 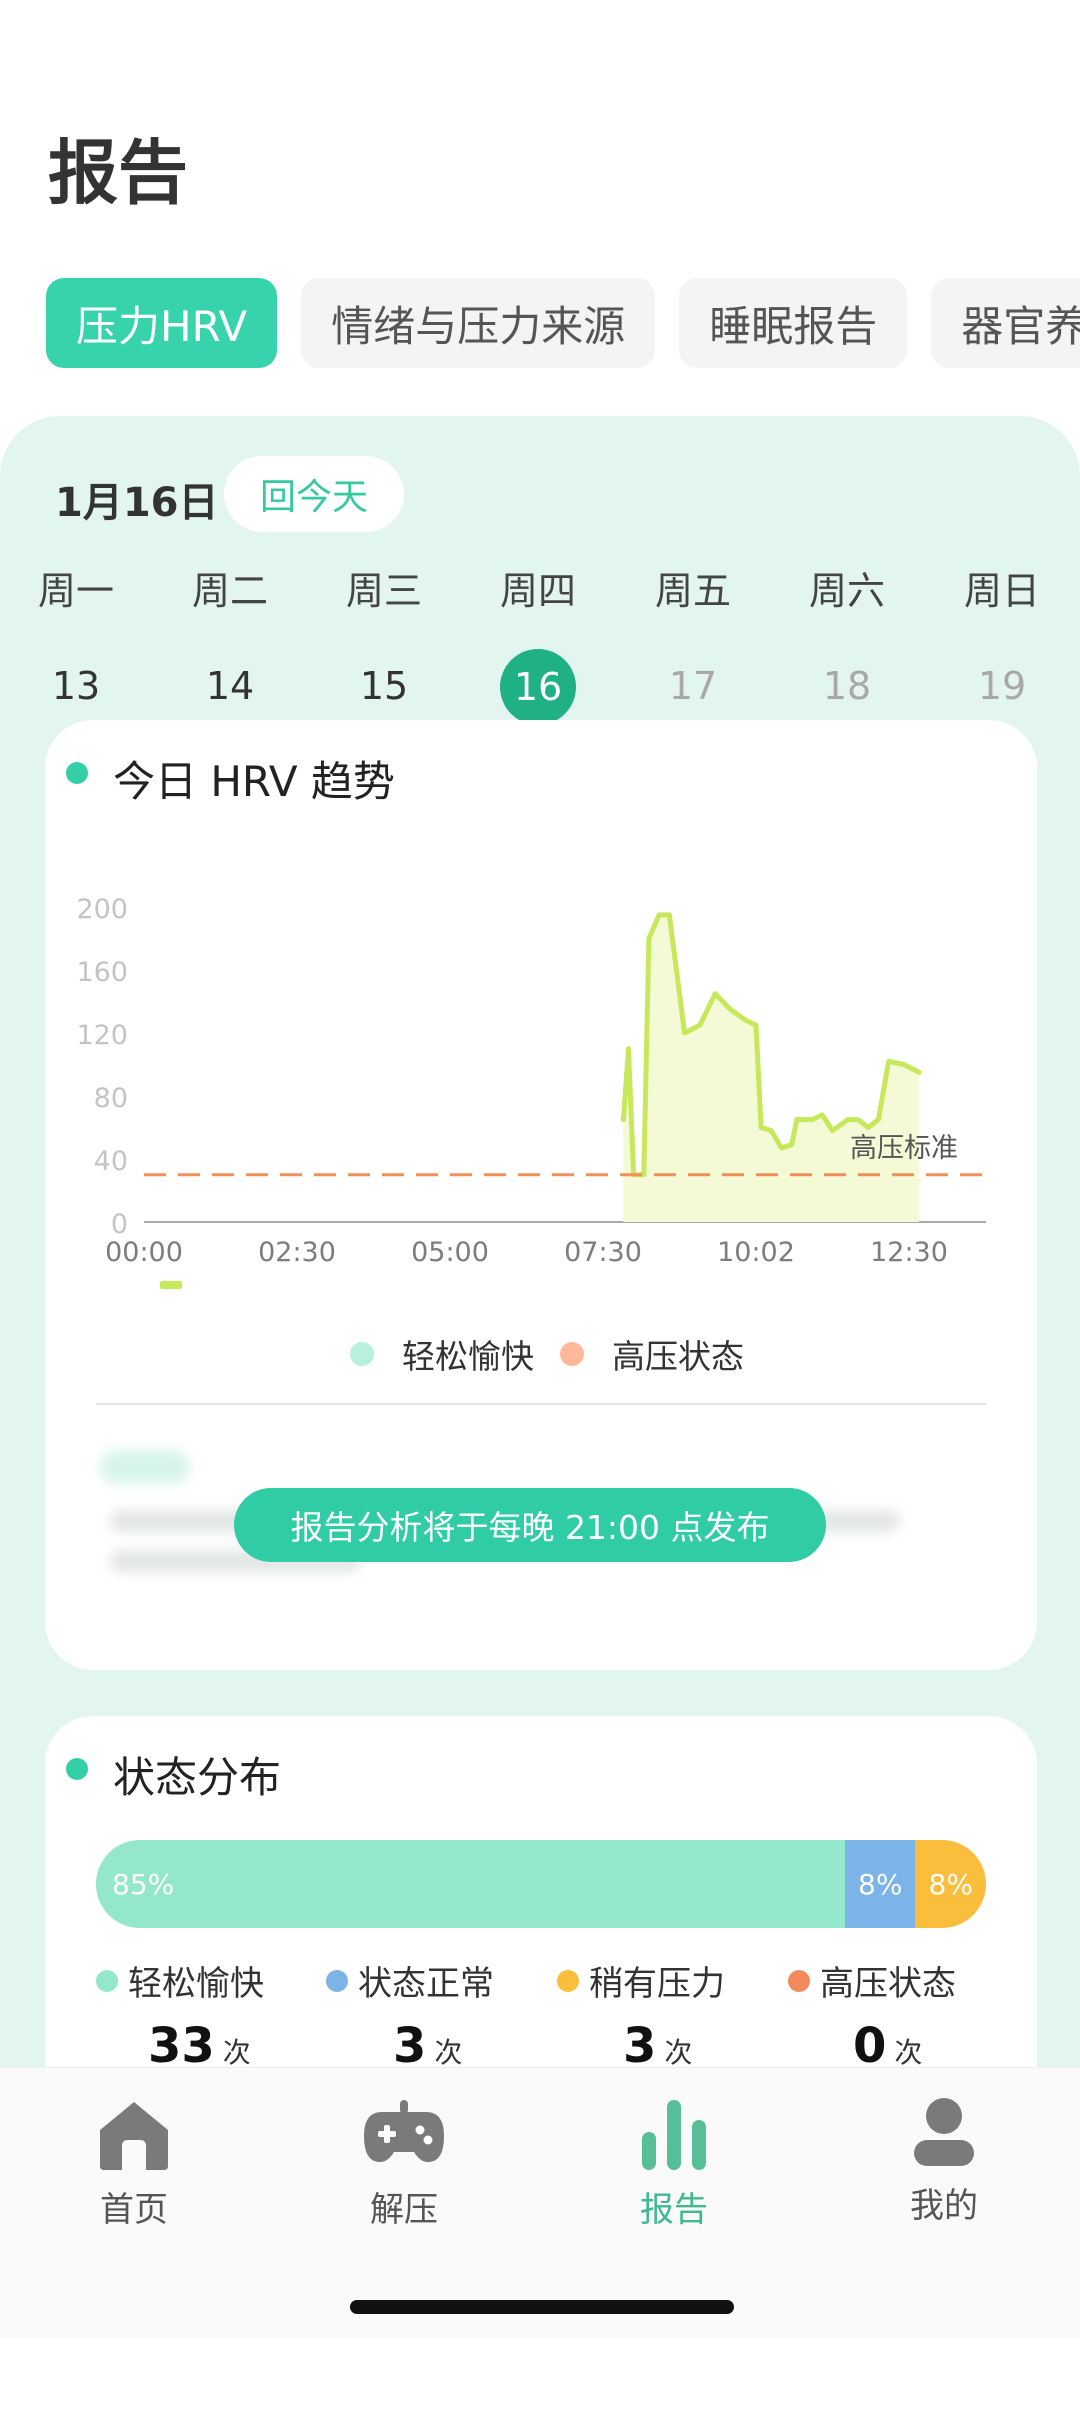 I want to click on segment-normal: 8%, so click(x=880, y=1884).